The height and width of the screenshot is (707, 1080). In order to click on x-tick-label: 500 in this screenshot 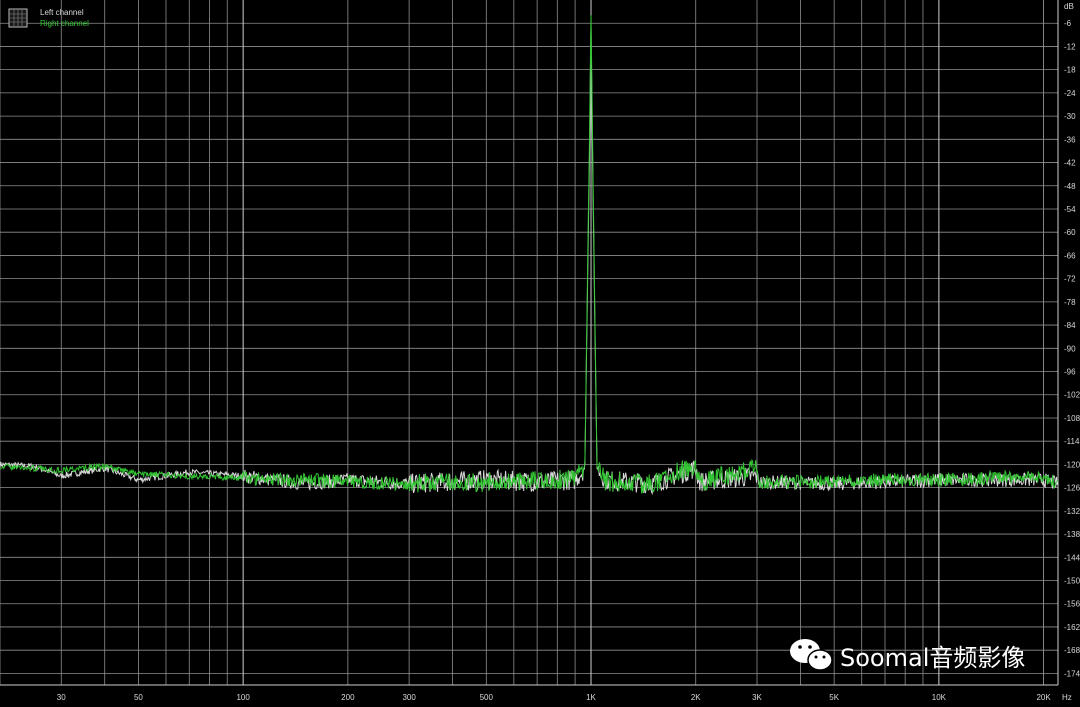, I will do `click(487, 697)`.